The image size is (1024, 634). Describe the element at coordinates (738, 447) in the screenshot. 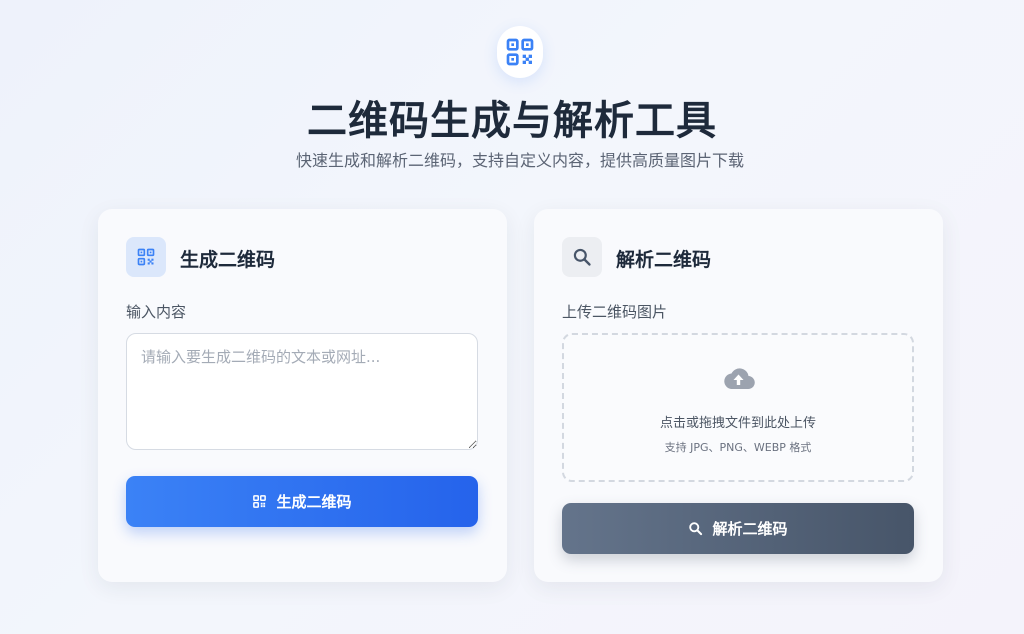

I see `upload-format-hint: 支持 JPG、PNG、WEBP 格式` at that location.